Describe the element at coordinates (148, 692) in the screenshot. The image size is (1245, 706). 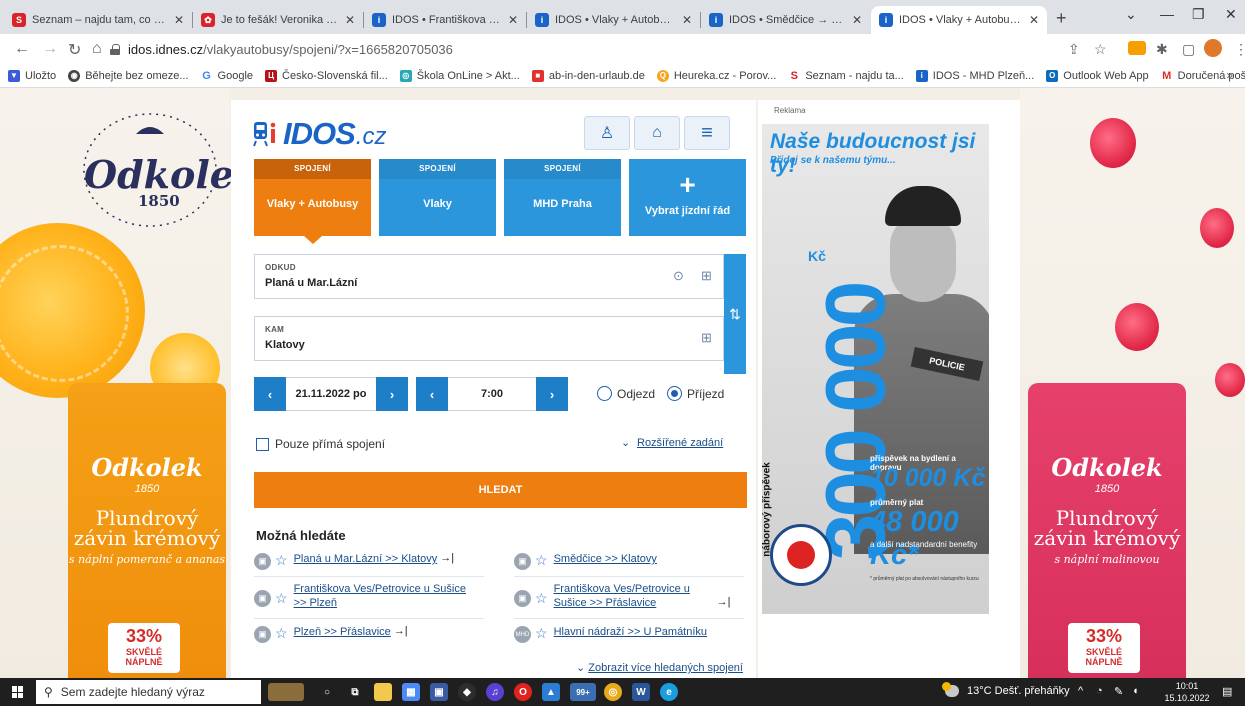
I see `taskbar-search: ⚲ Sem zadejte hledaný výraz` at that location.